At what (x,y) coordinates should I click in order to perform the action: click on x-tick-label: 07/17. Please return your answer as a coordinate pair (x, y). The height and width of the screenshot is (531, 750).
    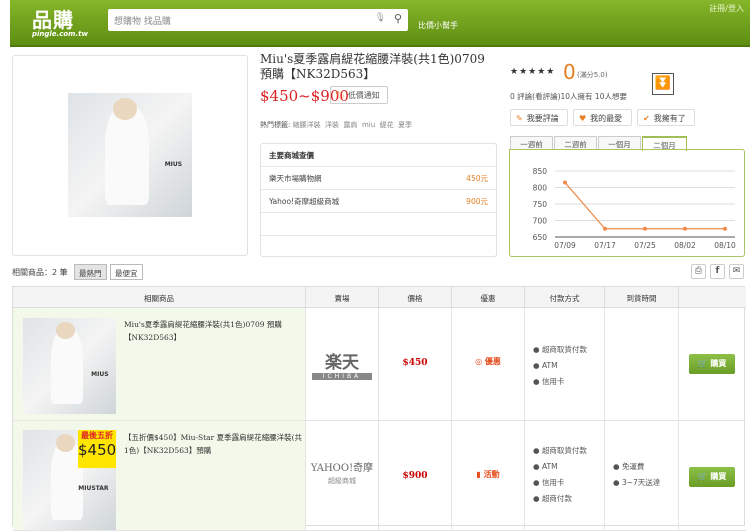
    Looking at the image, I should click on (605, 245).